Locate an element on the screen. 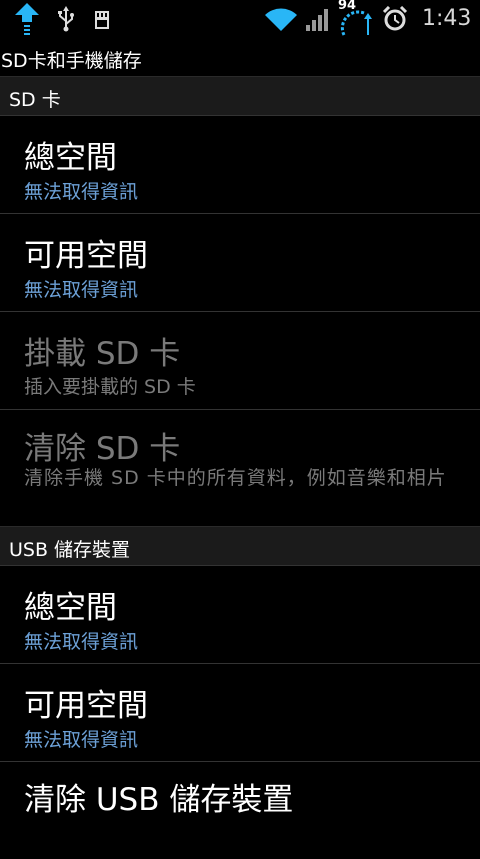 This screenshot has height=859, width=480. list-item-total-space: 總空間 無法取得資訊 is located at coordinates (240, 164).